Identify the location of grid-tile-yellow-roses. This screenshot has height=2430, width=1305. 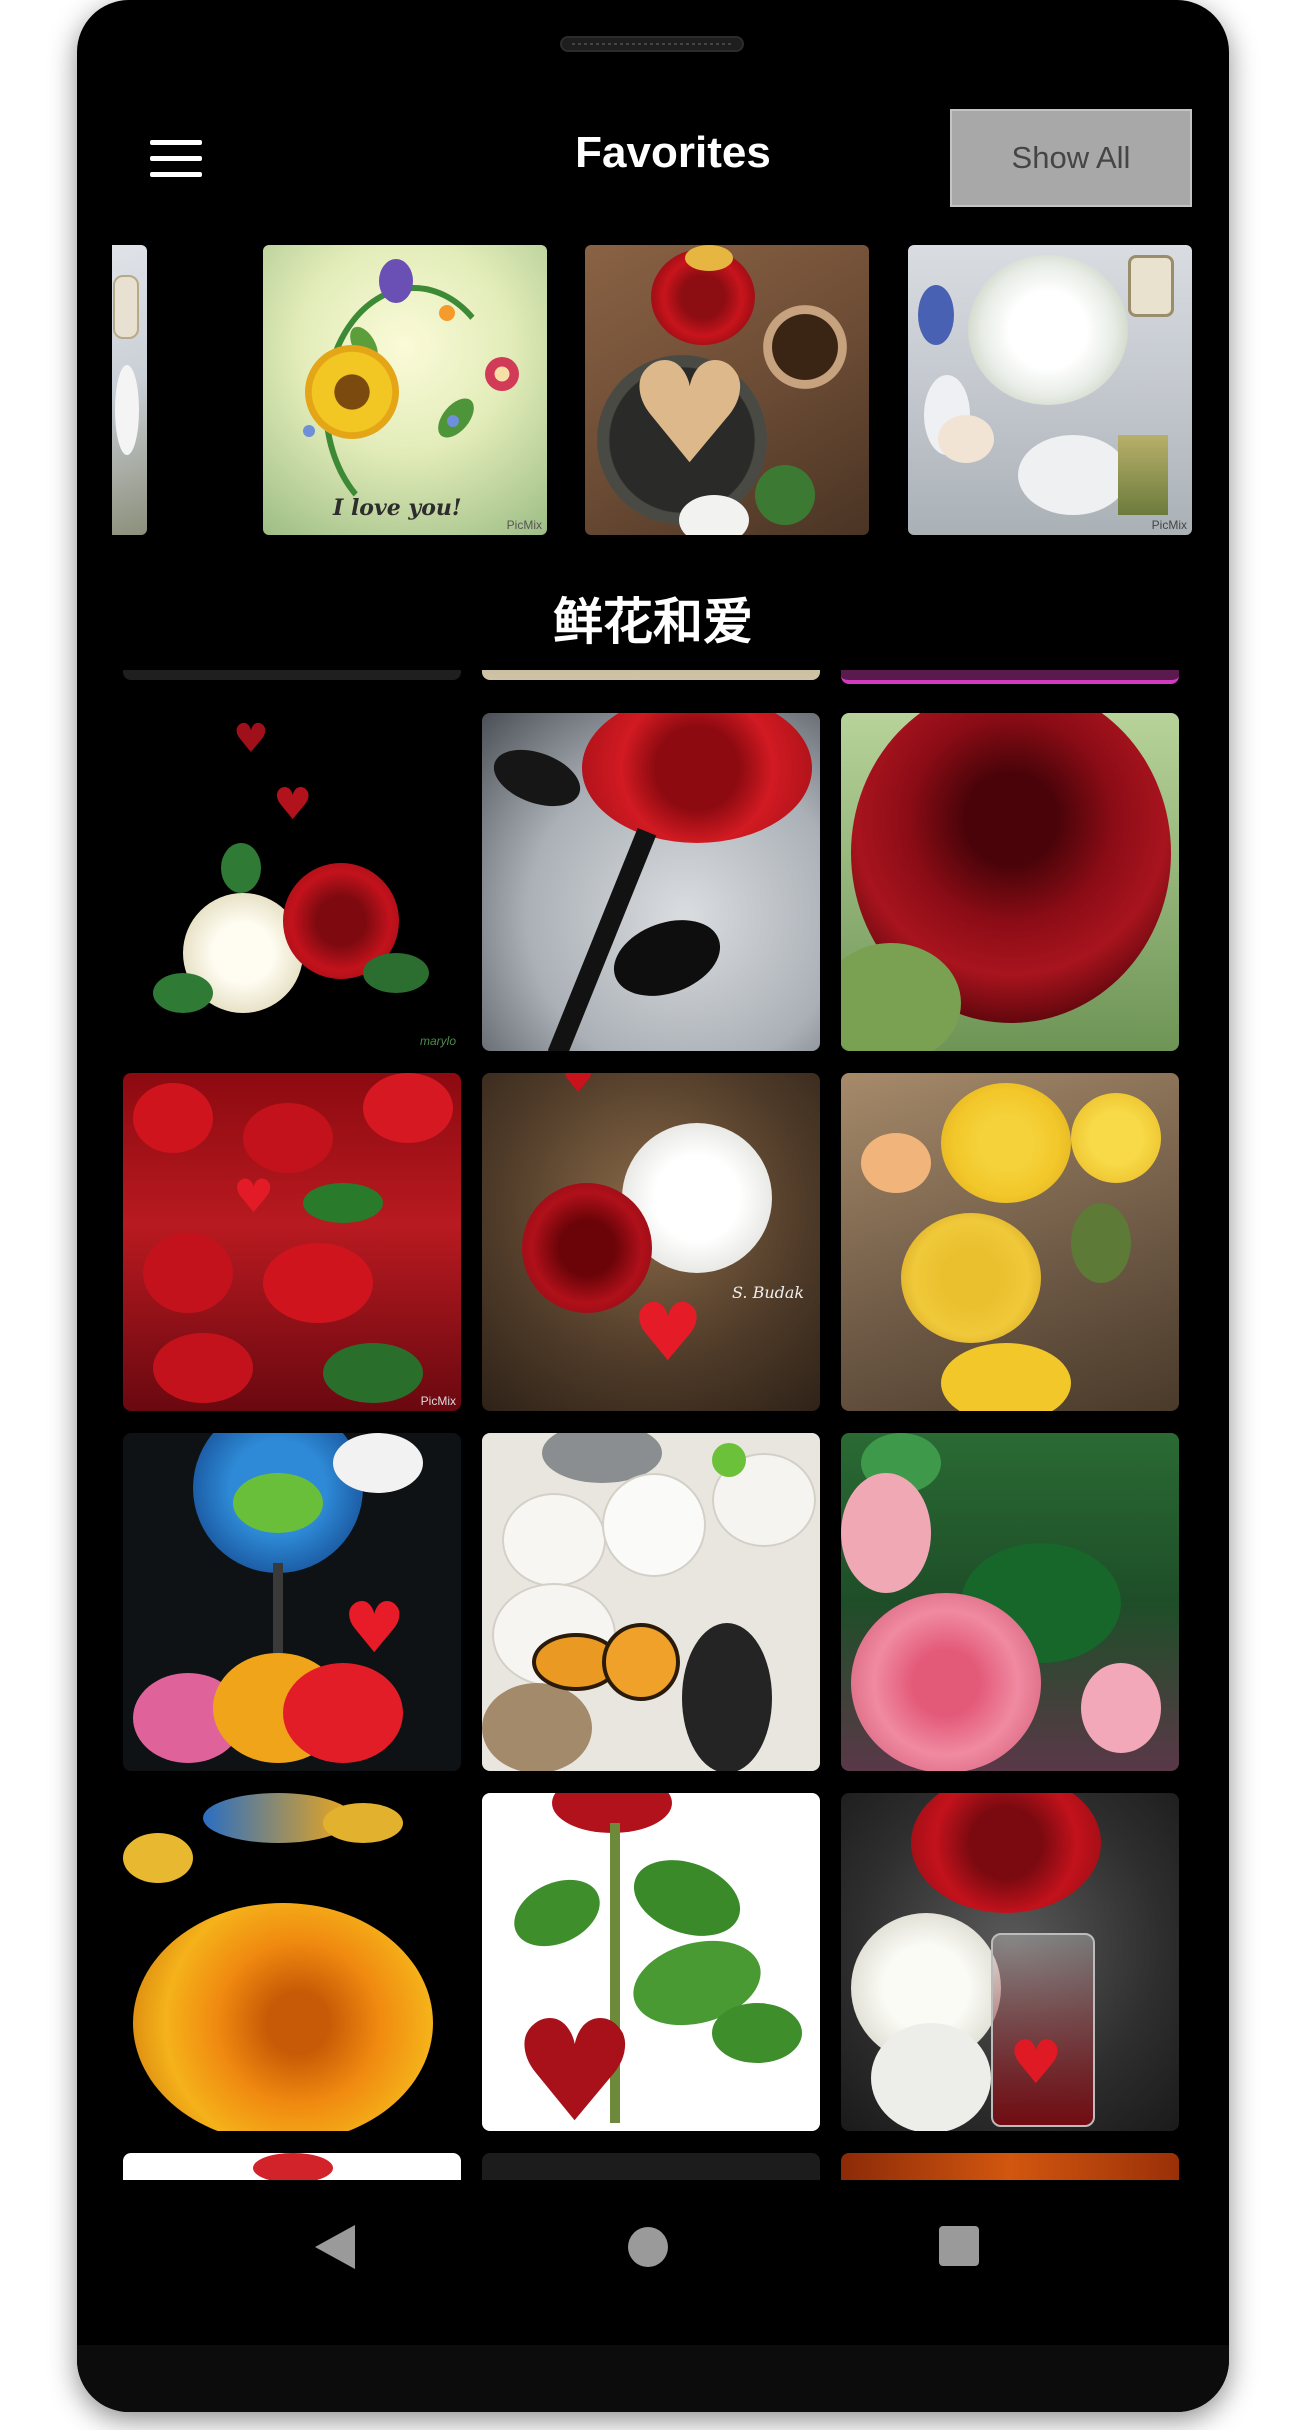
(1010, 1242).